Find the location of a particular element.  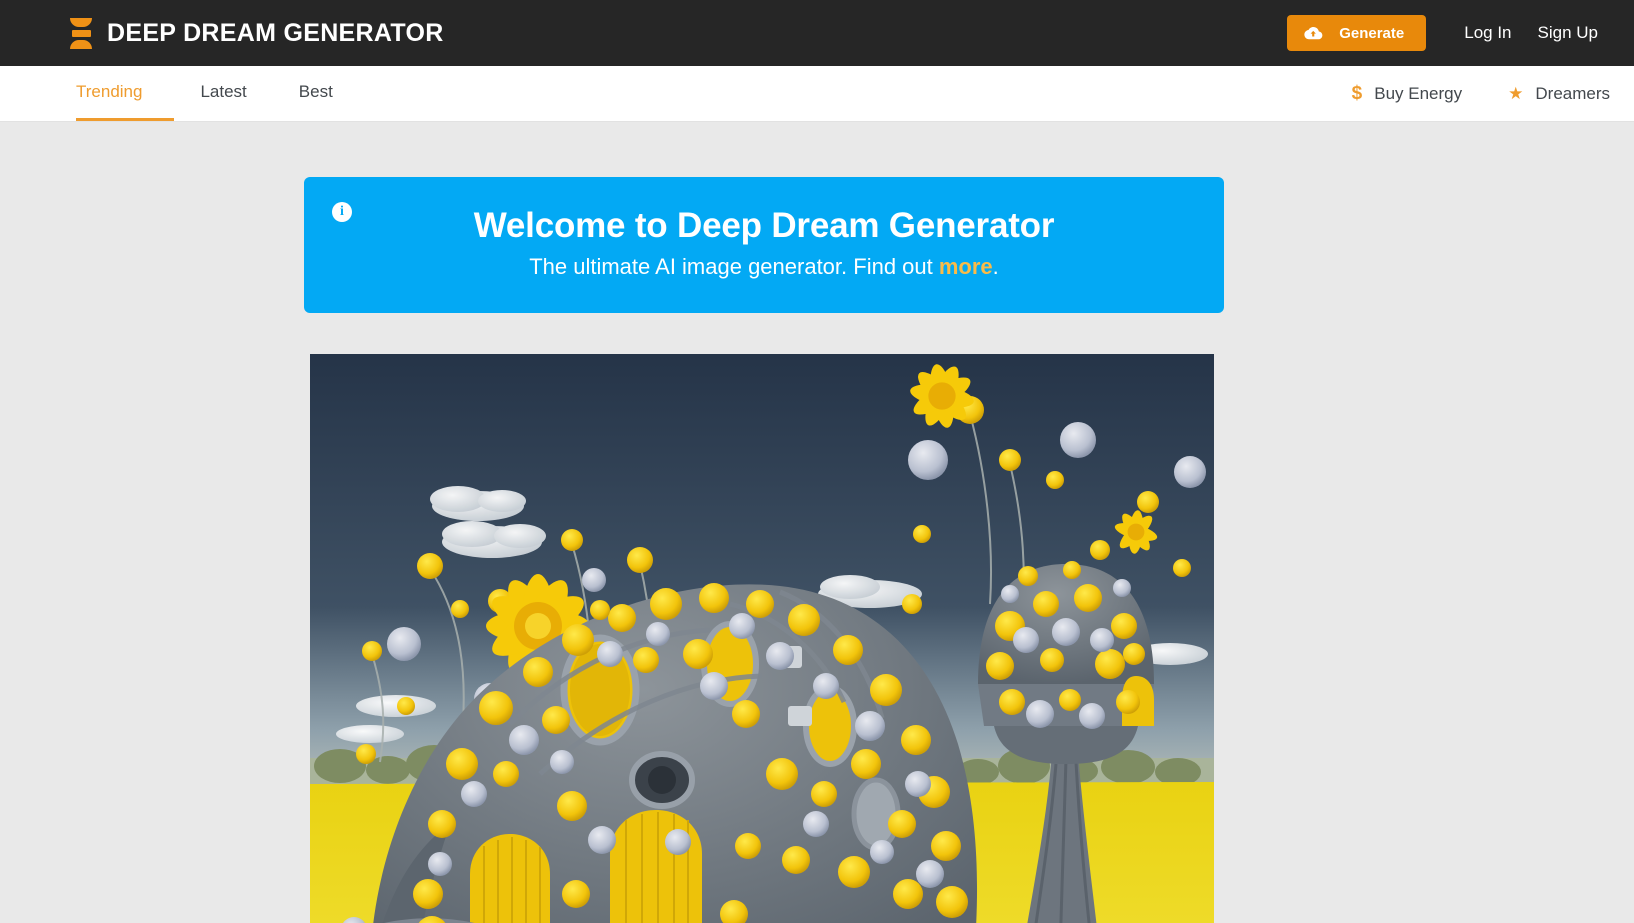

ddg-logo-icon is located at coordinates (81, 33).